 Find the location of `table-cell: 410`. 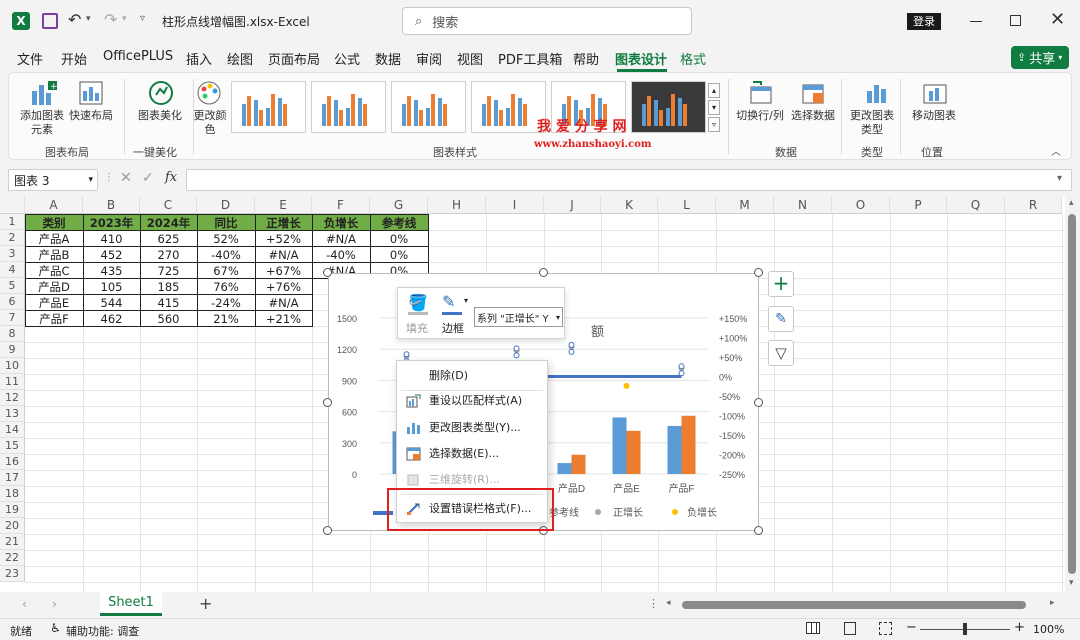

table-cell: 410 is located at coordinates (111, 238).